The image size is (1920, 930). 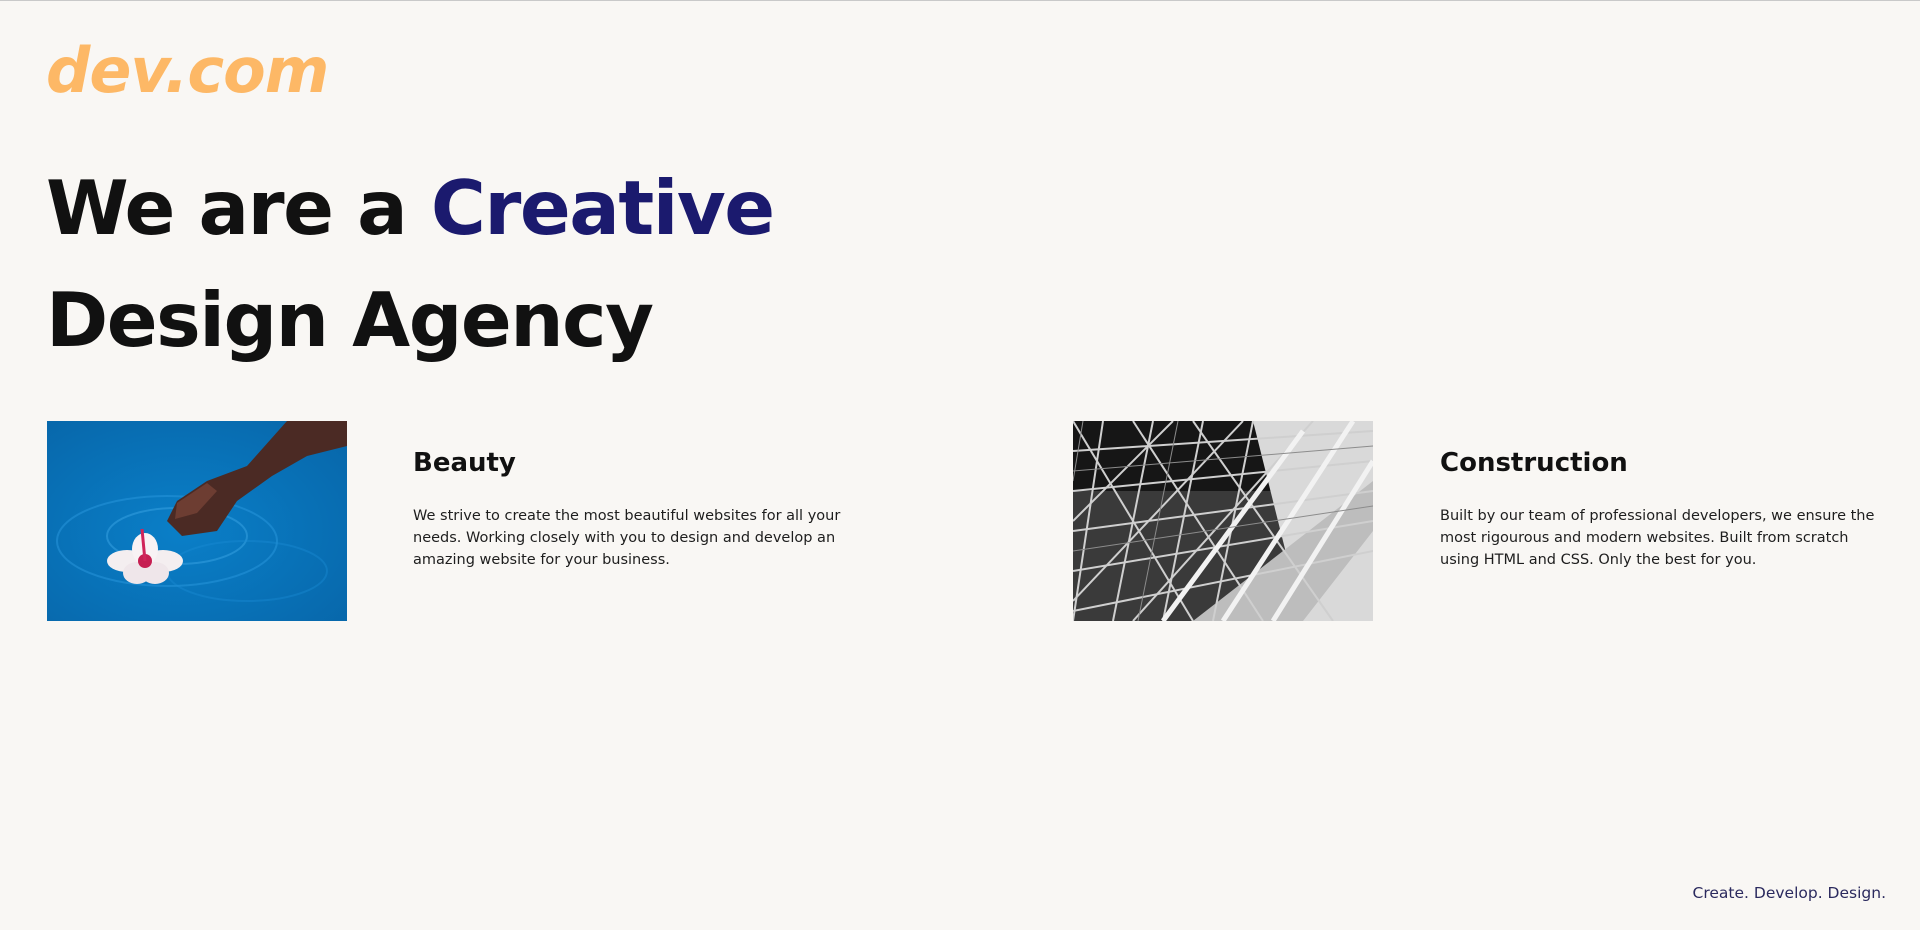 I want to click on beauty-image, so click(x=197, y=521).